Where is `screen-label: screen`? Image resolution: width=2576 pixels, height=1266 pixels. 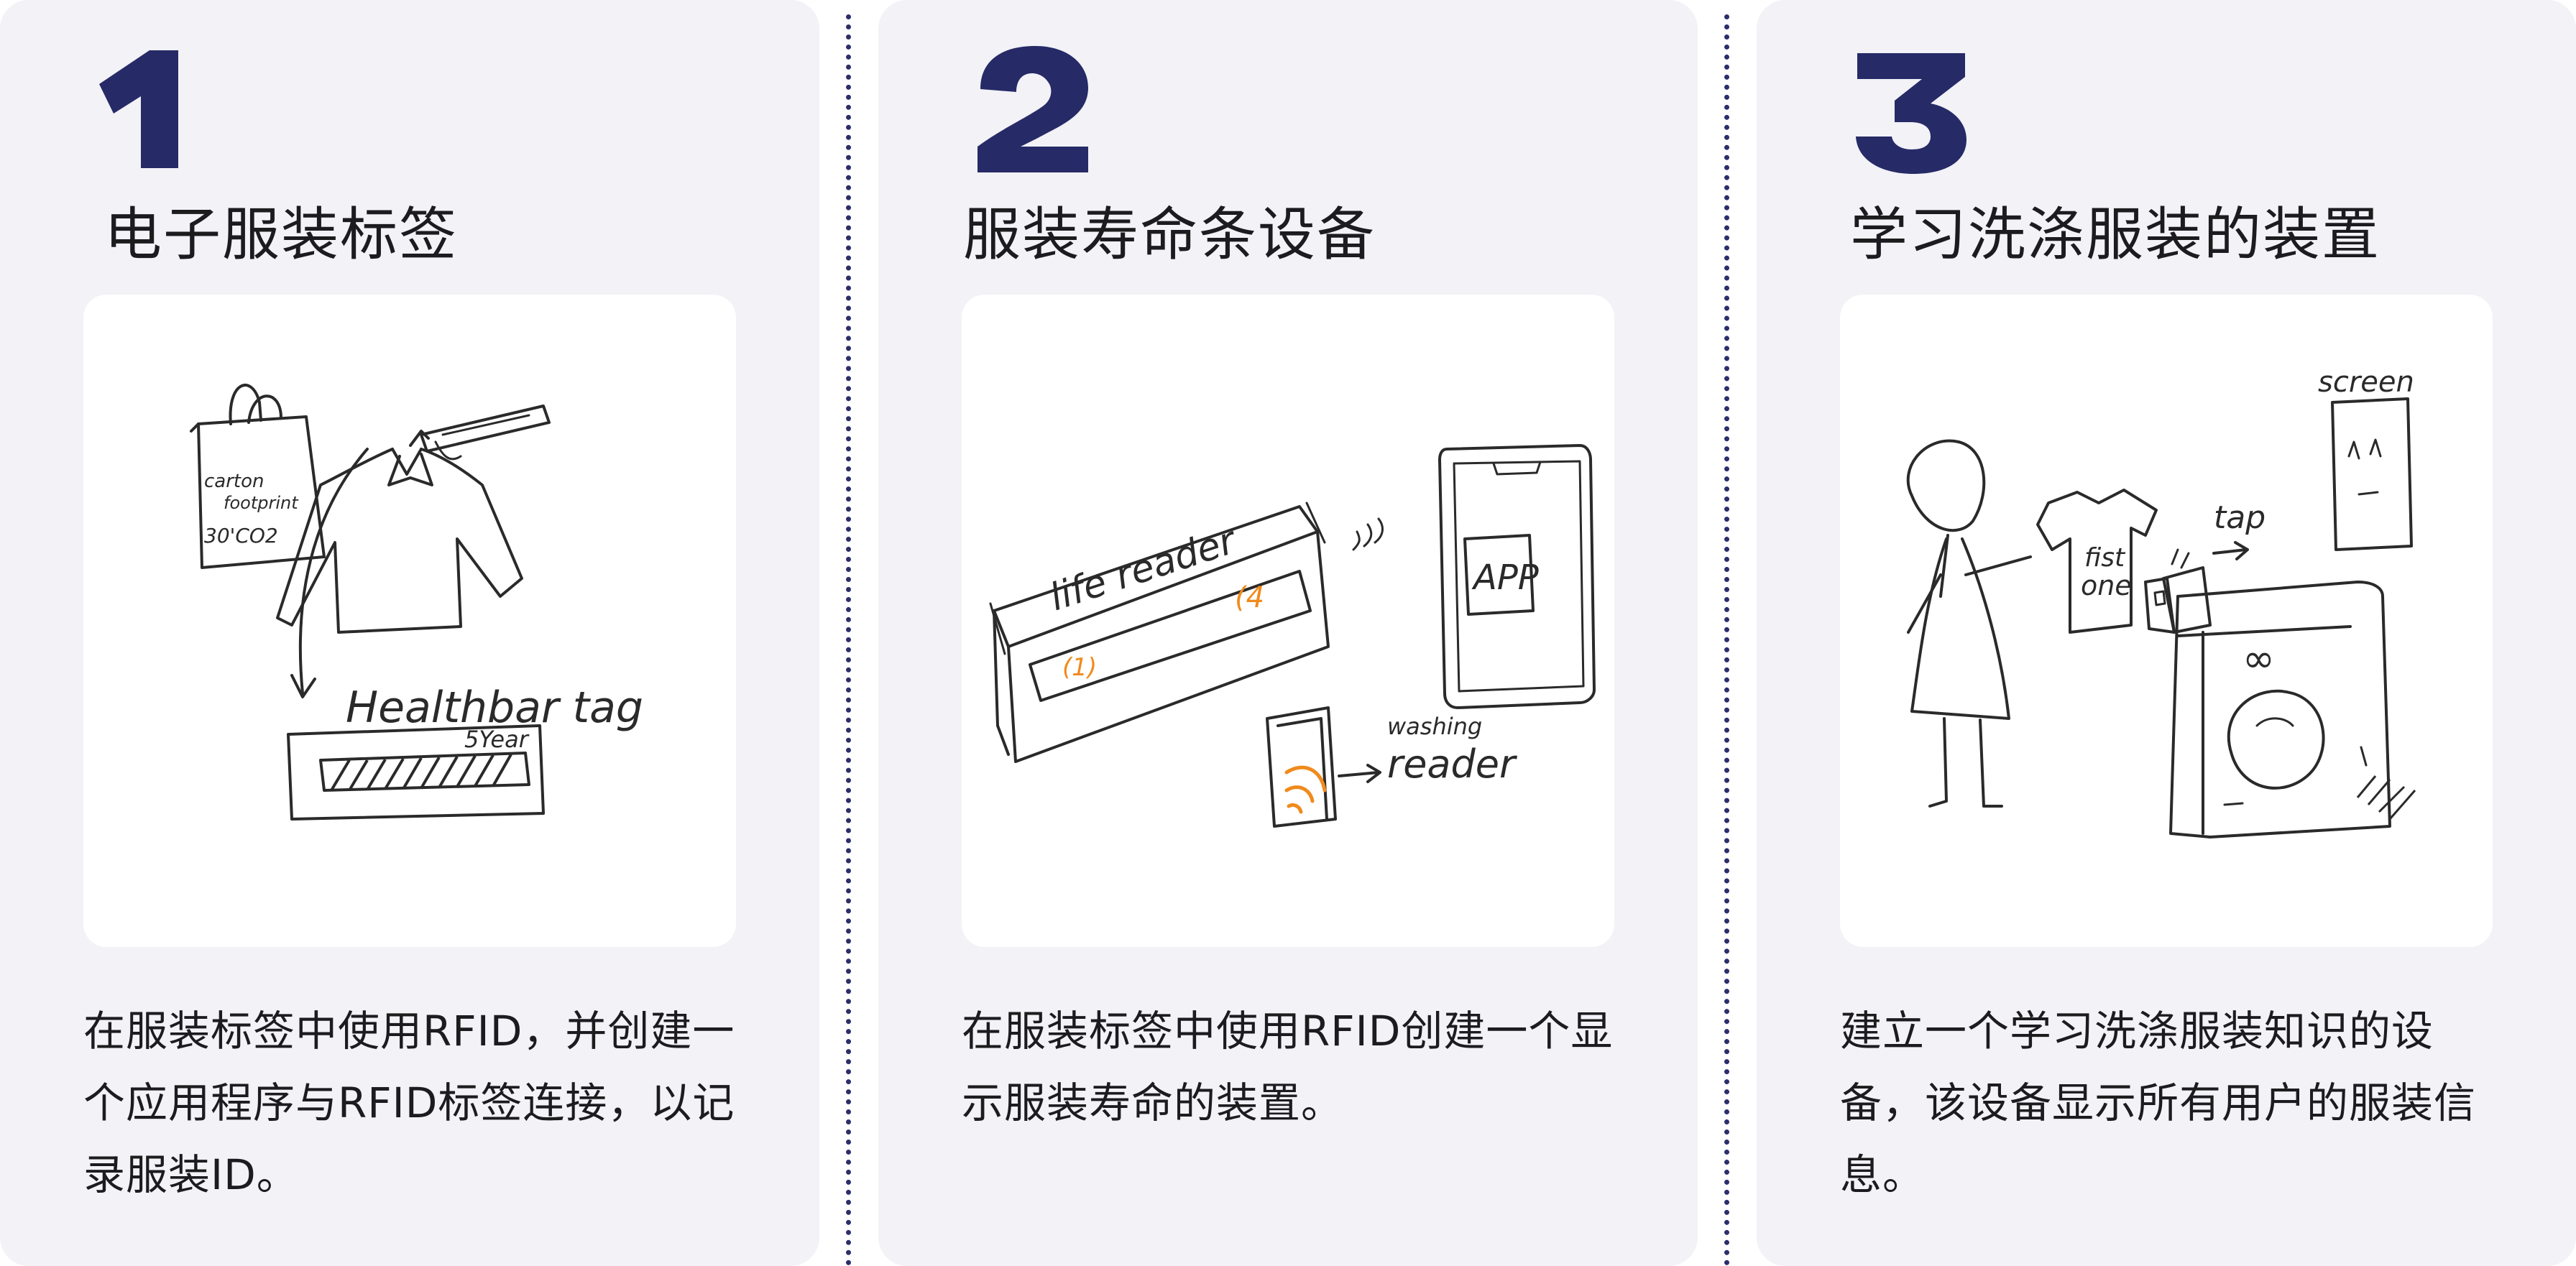 screen-label: screen is located at coordinates (2366, 382).